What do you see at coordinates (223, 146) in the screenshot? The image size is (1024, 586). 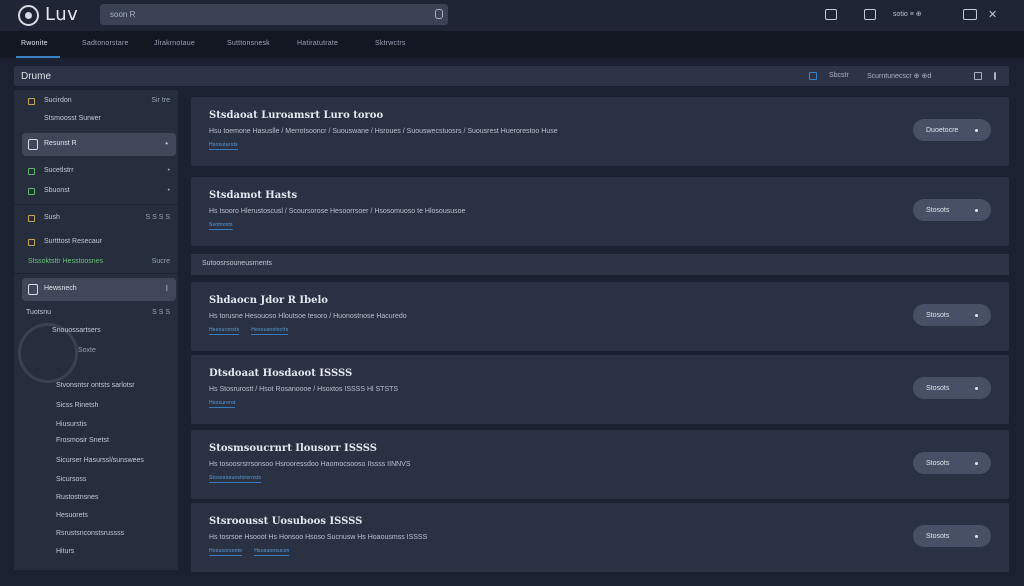 I see `tag-link: Hsosutarots` at bounding box center [223, 146].